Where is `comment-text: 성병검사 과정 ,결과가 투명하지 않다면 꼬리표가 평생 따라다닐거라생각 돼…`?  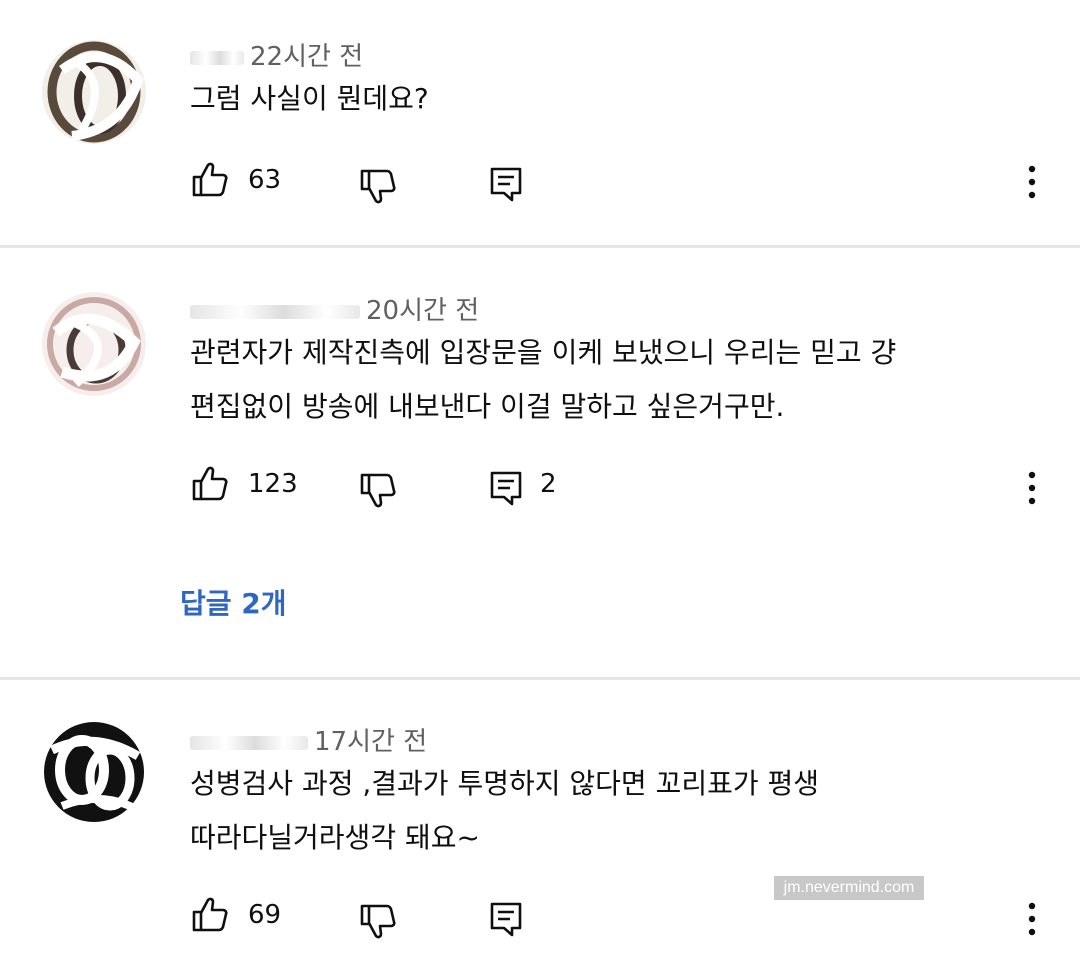 comment-text: 성병검사 과정 ,결과가 투명하지 않다면 꼬리표가 평생 따라다닐거라생각 돼… is located at coordinates (504, 811).